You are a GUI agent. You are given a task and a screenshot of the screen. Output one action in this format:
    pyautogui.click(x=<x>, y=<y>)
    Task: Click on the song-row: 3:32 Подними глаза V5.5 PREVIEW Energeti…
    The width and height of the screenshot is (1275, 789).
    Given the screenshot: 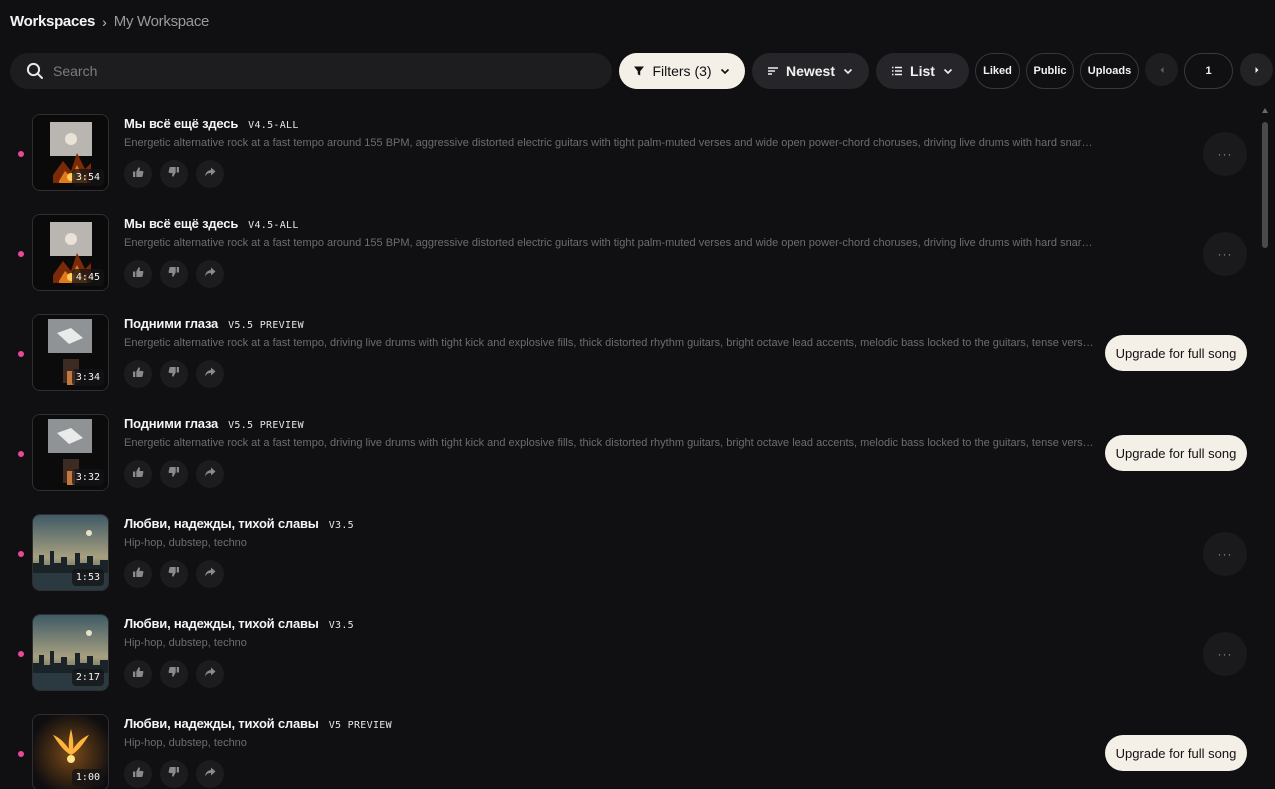 What is the action you would take?
    pyautogui.click(x=630, y=450)
    